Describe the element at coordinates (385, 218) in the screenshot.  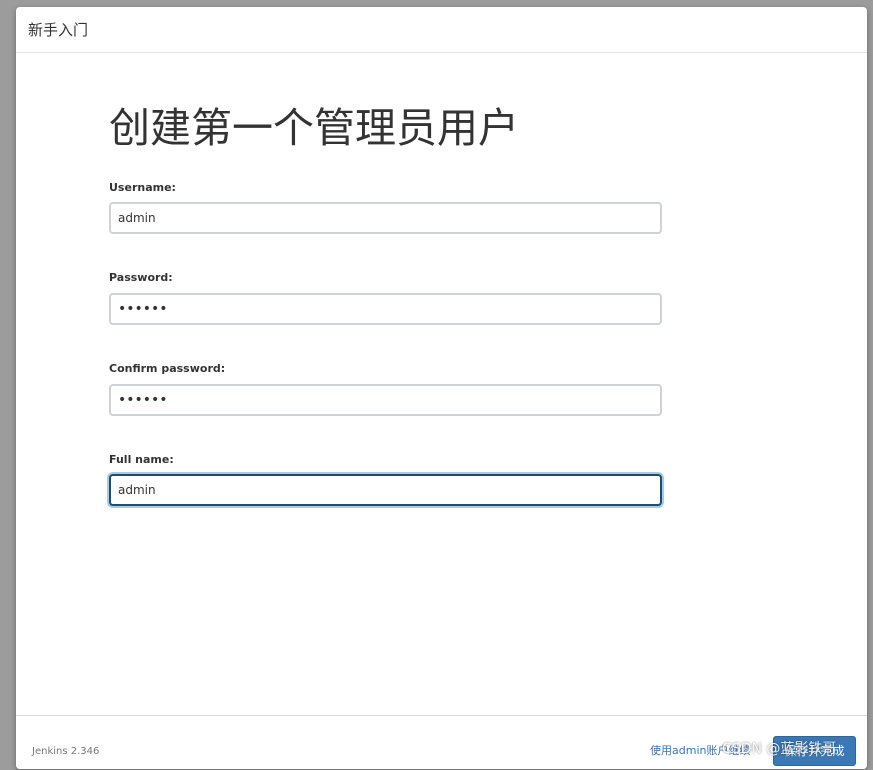
I see `username-input` at that location.